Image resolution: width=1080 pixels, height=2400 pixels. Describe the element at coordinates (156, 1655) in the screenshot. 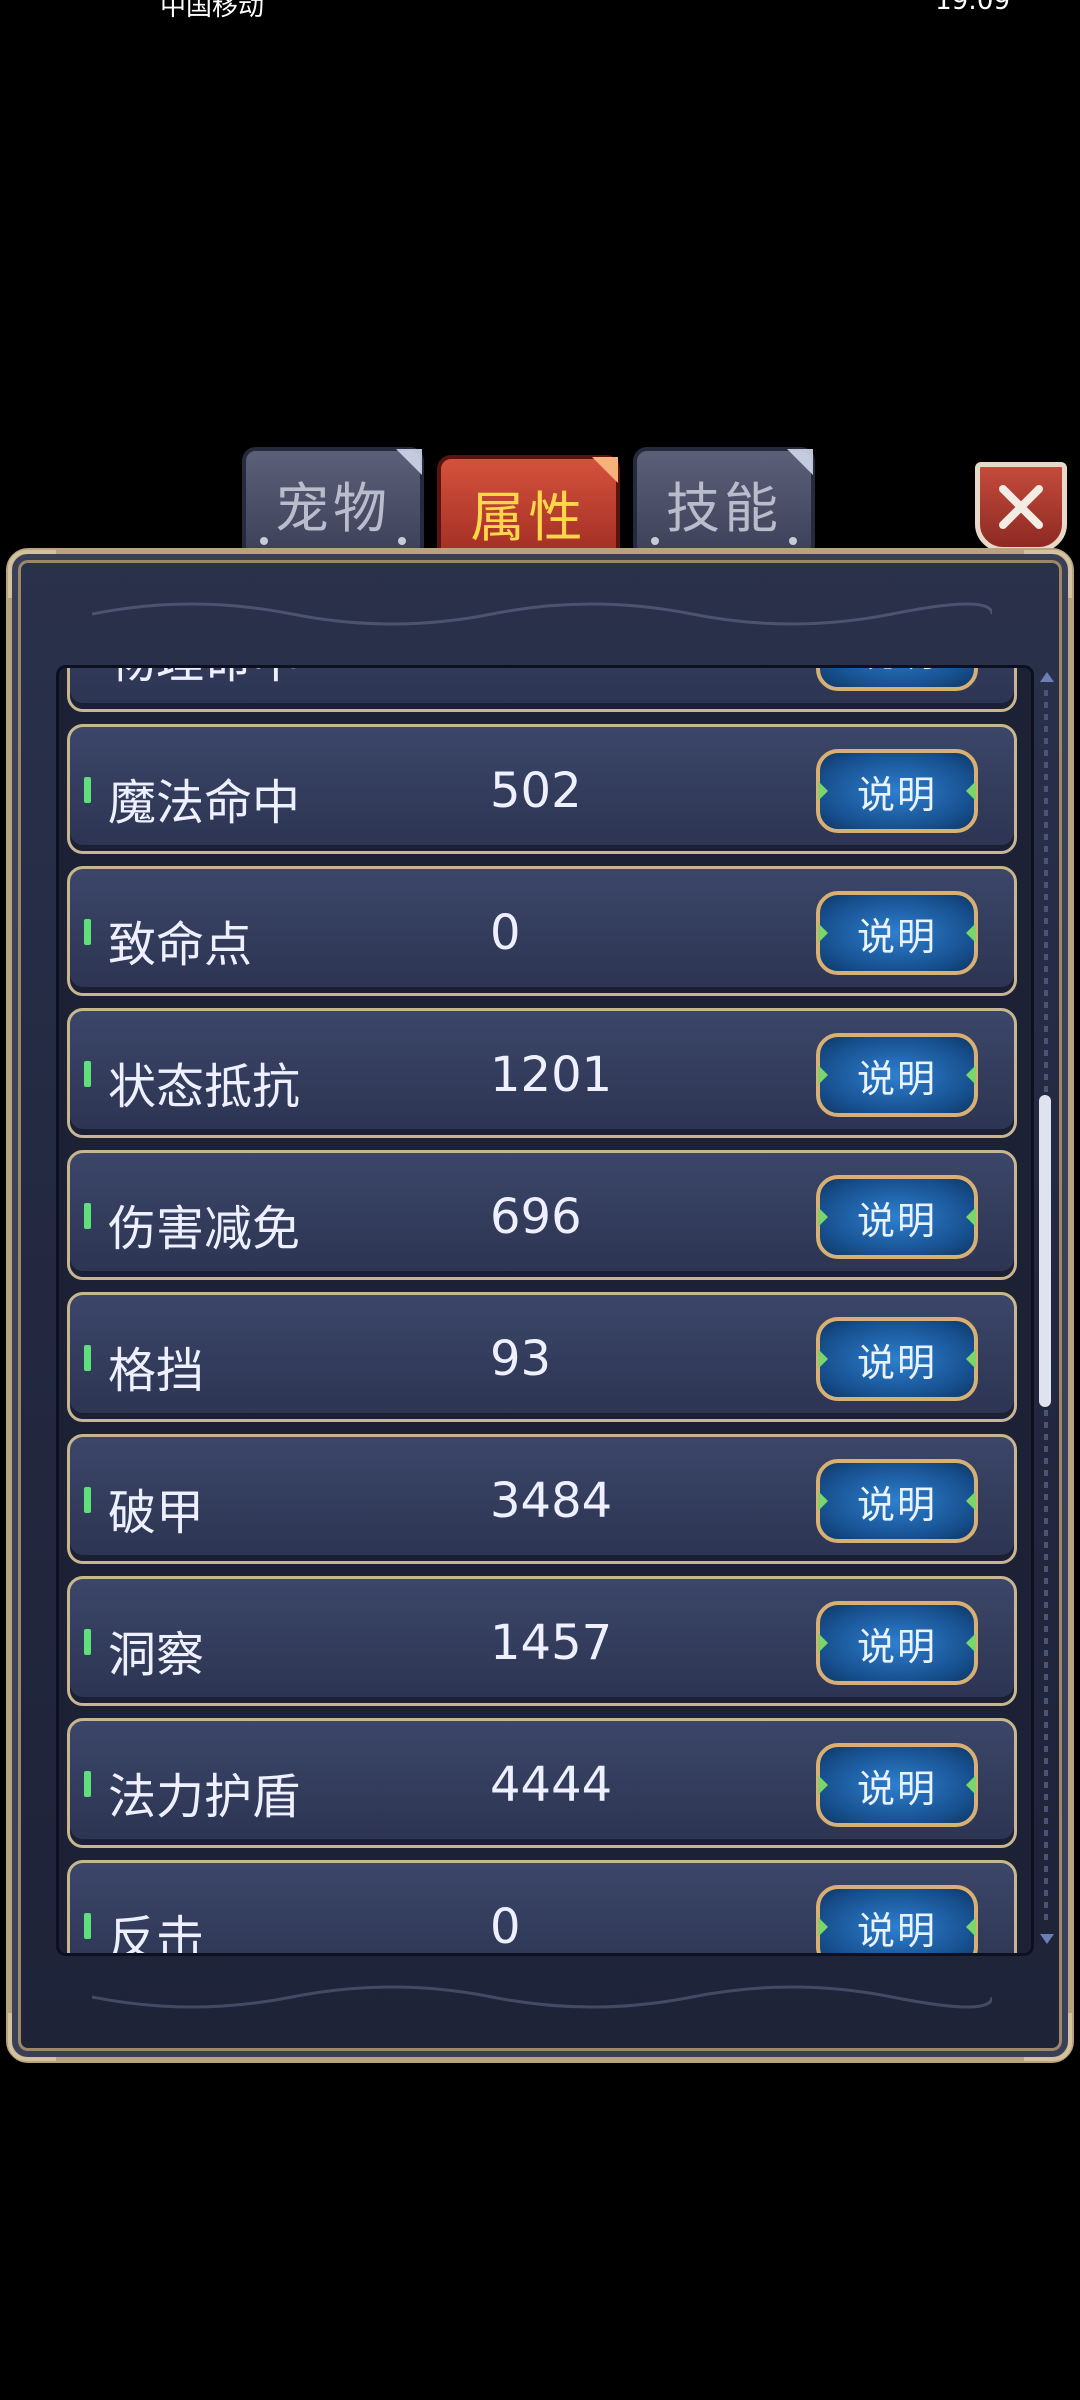

I see `attribute-label: 洞察` at that location.